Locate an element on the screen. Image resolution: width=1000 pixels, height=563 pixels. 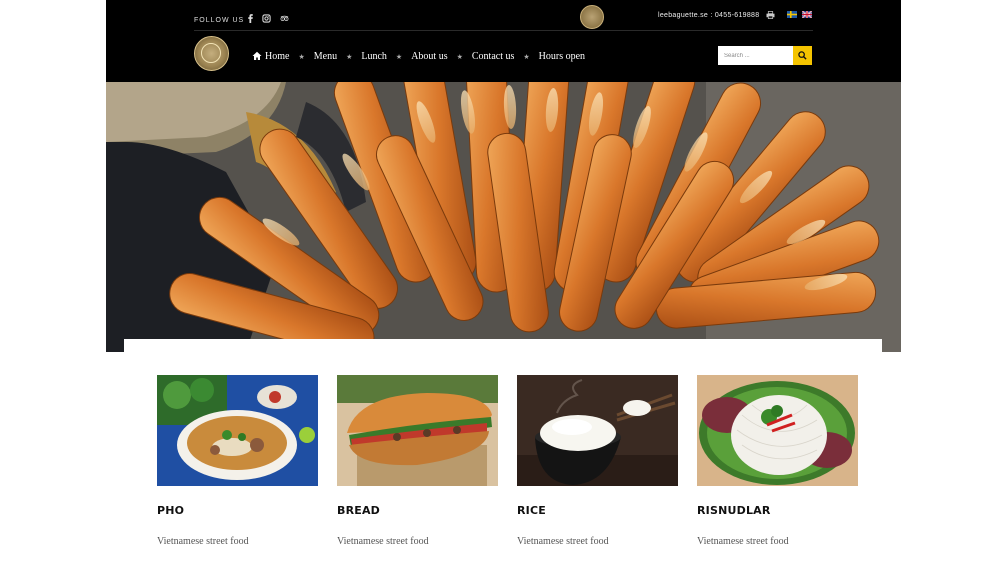
card-title-pho: PHO is located at coordinates (170, 510).